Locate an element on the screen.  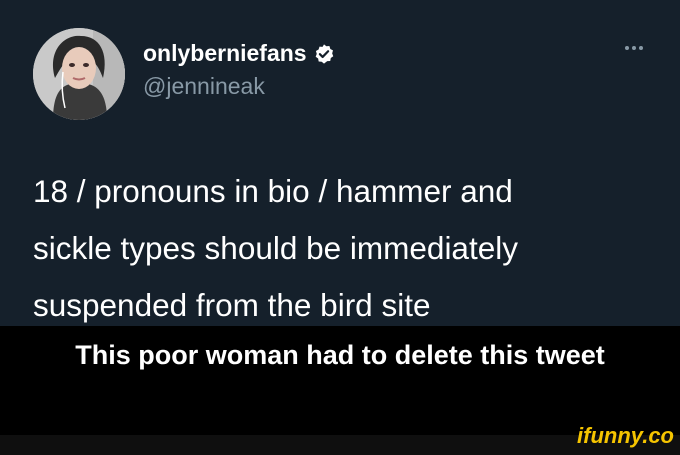
profile-photo is located at coordinates (79, 74).